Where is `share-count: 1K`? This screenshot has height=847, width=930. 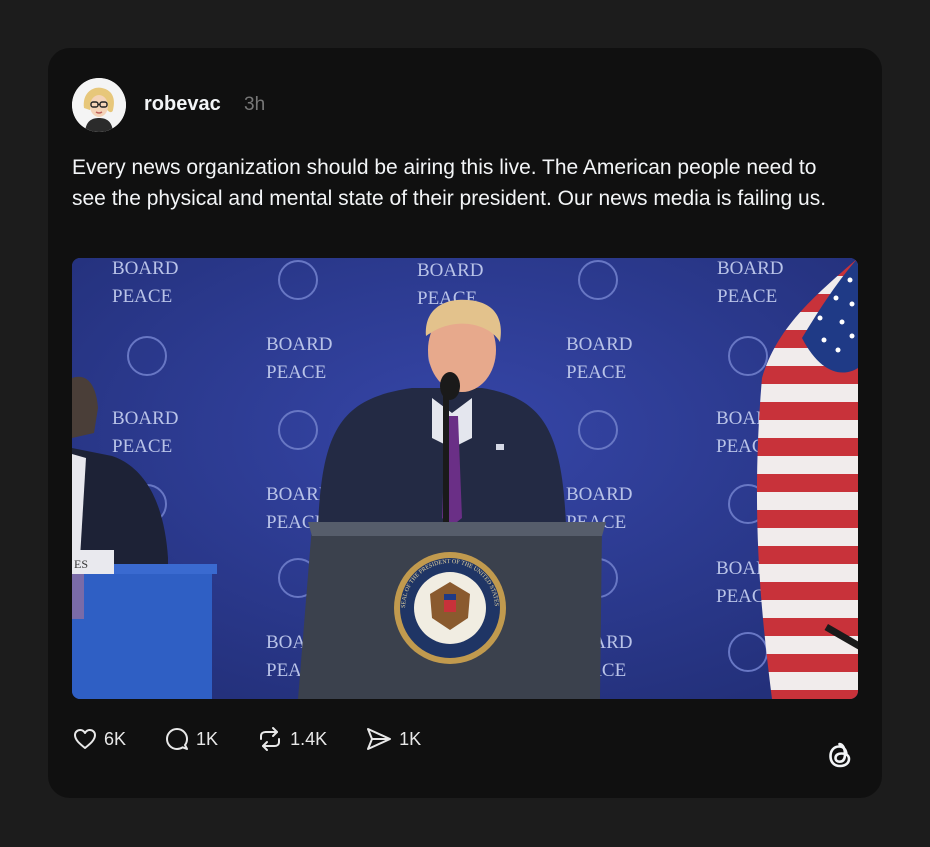 share-count: 1K is located at coordinates (410, 738).